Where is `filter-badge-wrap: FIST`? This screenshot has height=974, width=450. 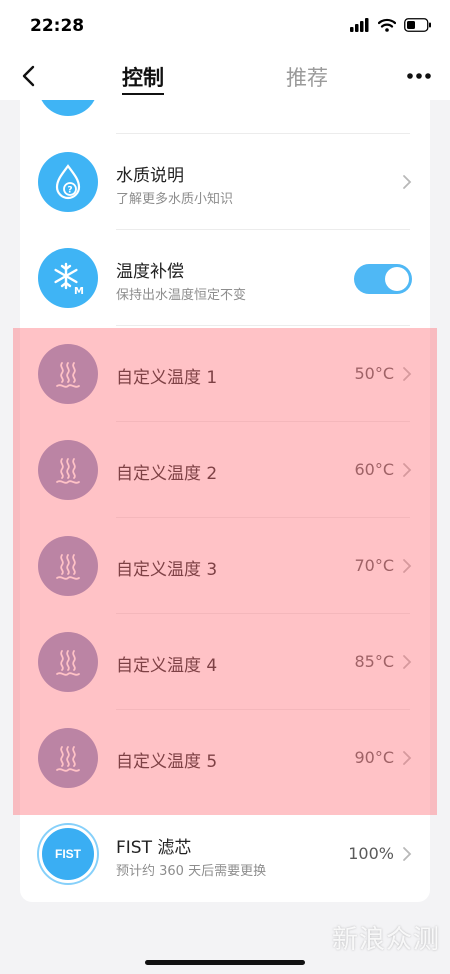 filter-badge-wrap: FIST is located at coordinates (68, 854).